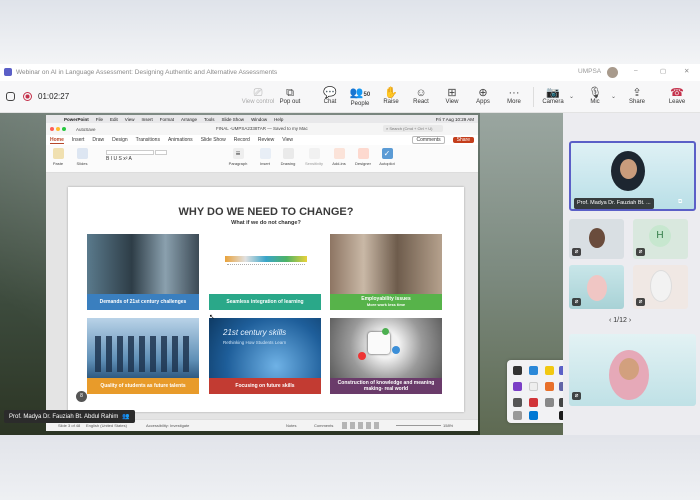 The width and height of the screenshot is (700, 500). What do you see at coordinates (167, 119) in the screenshot?
I see `menu-format: Format` at bounding box center [167, 119].